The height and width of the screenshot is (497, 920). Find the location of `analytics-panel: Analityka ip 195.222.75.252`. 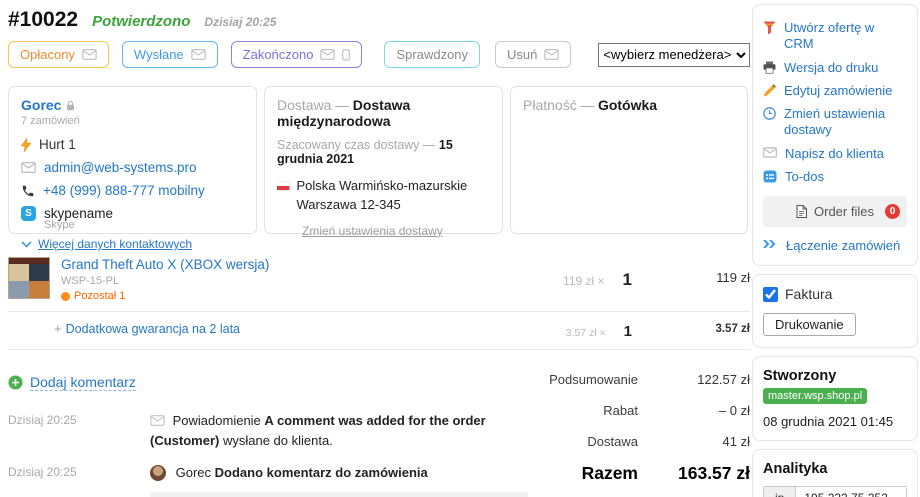

analytics-panel: Analityka ip 195.222.75.252 is located at coordinates (835, 473).